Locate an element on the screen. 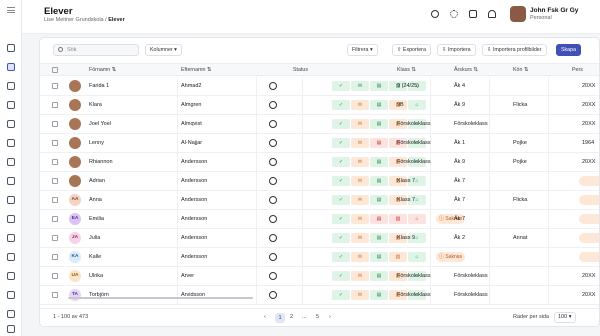 Image resolution: width=600 pixels, height=336 pixels. user-avatar is located at coordinates (518, 14).